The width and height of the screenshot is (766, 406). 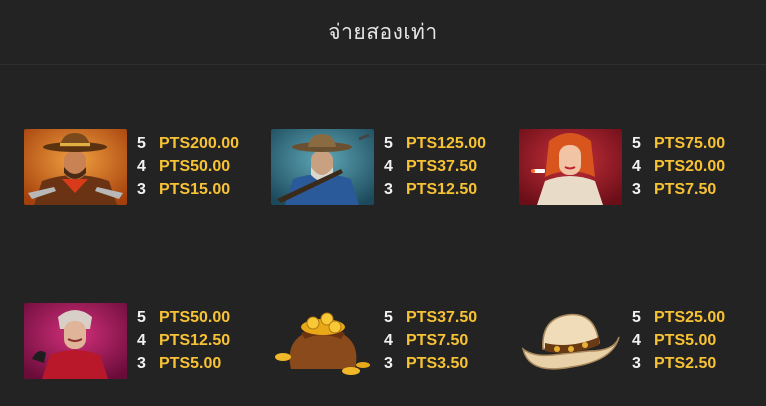 I want to click on gold-sack-icon, so click(x=322, y=341).